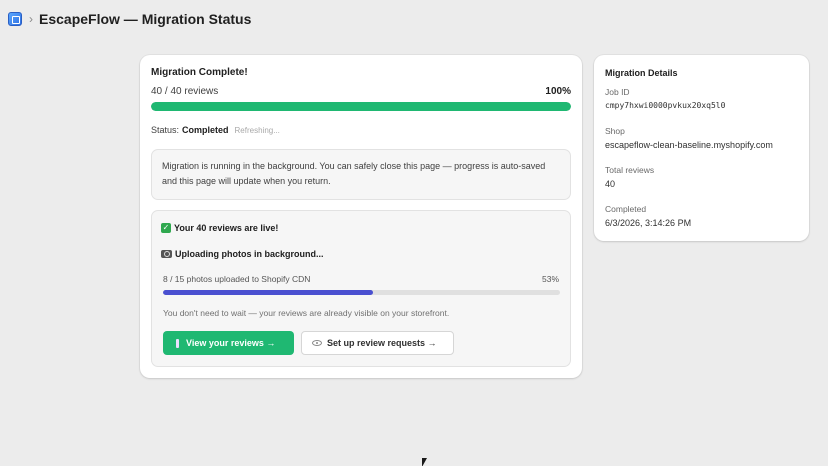  What do you see at coordinates (231, 343) in the screenshot?
I see `view-reviews-label: View your reviews →` at bounding box center [231, 343].